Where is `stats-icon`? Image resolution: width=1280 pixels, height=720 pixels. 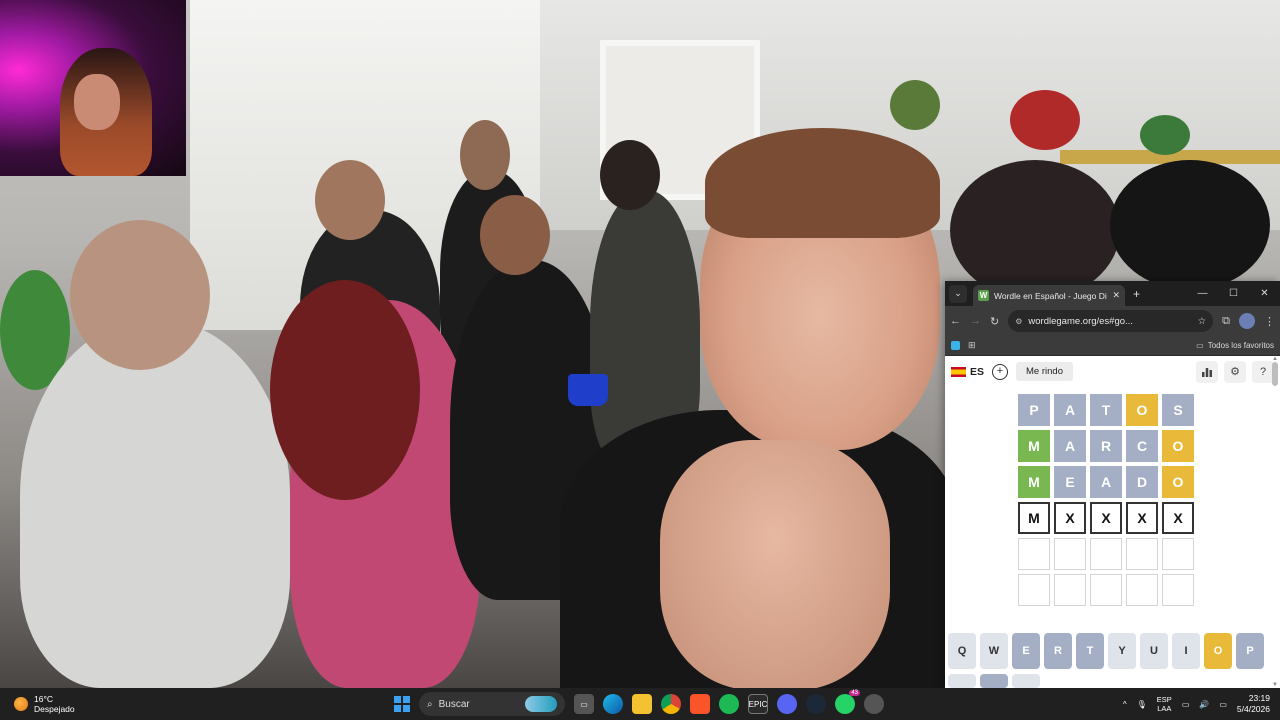 stats-icon is located at coordinates (1207, 371).